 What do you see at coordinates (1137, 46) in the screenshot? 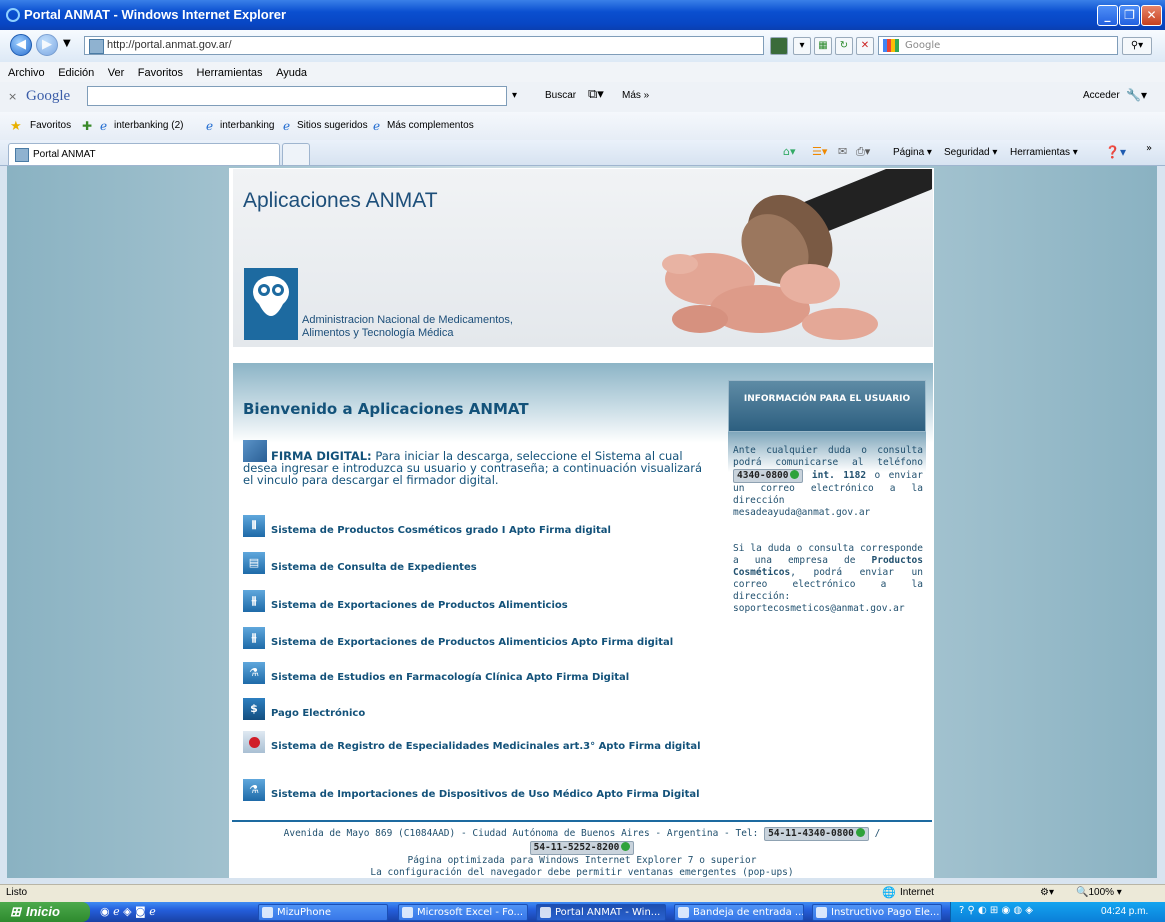
I see `search-button: ⚲▾` at bounding box center [1137, 46].